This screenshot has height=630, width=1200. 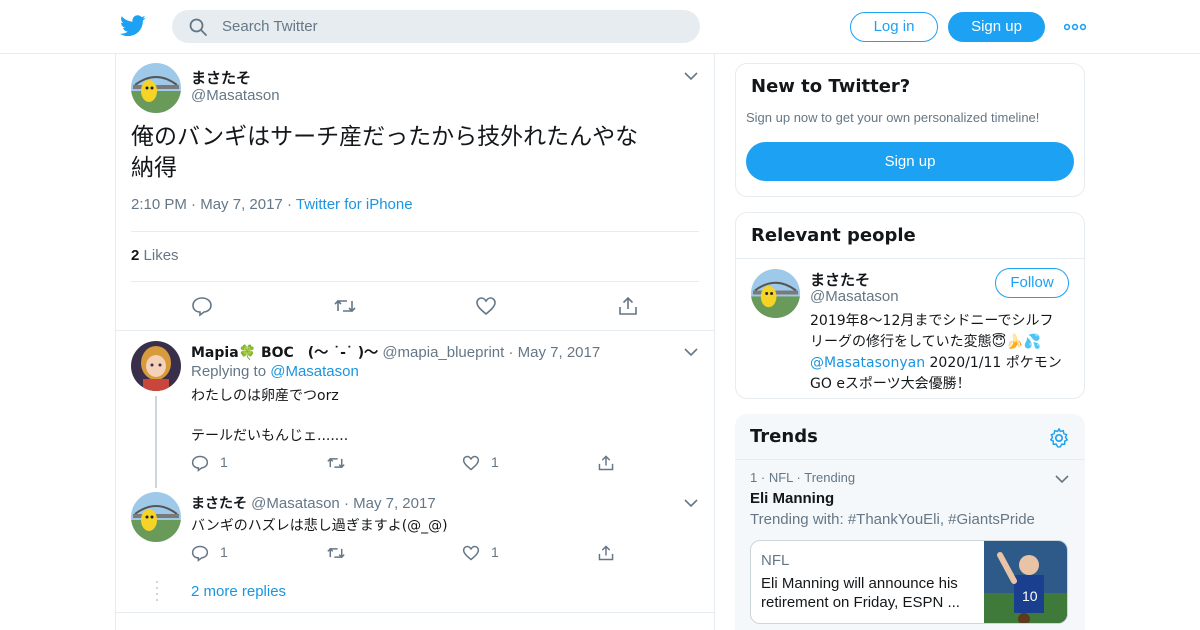 I want to click on news-thumbnail-image: 10, so click(x=1025, y=582).